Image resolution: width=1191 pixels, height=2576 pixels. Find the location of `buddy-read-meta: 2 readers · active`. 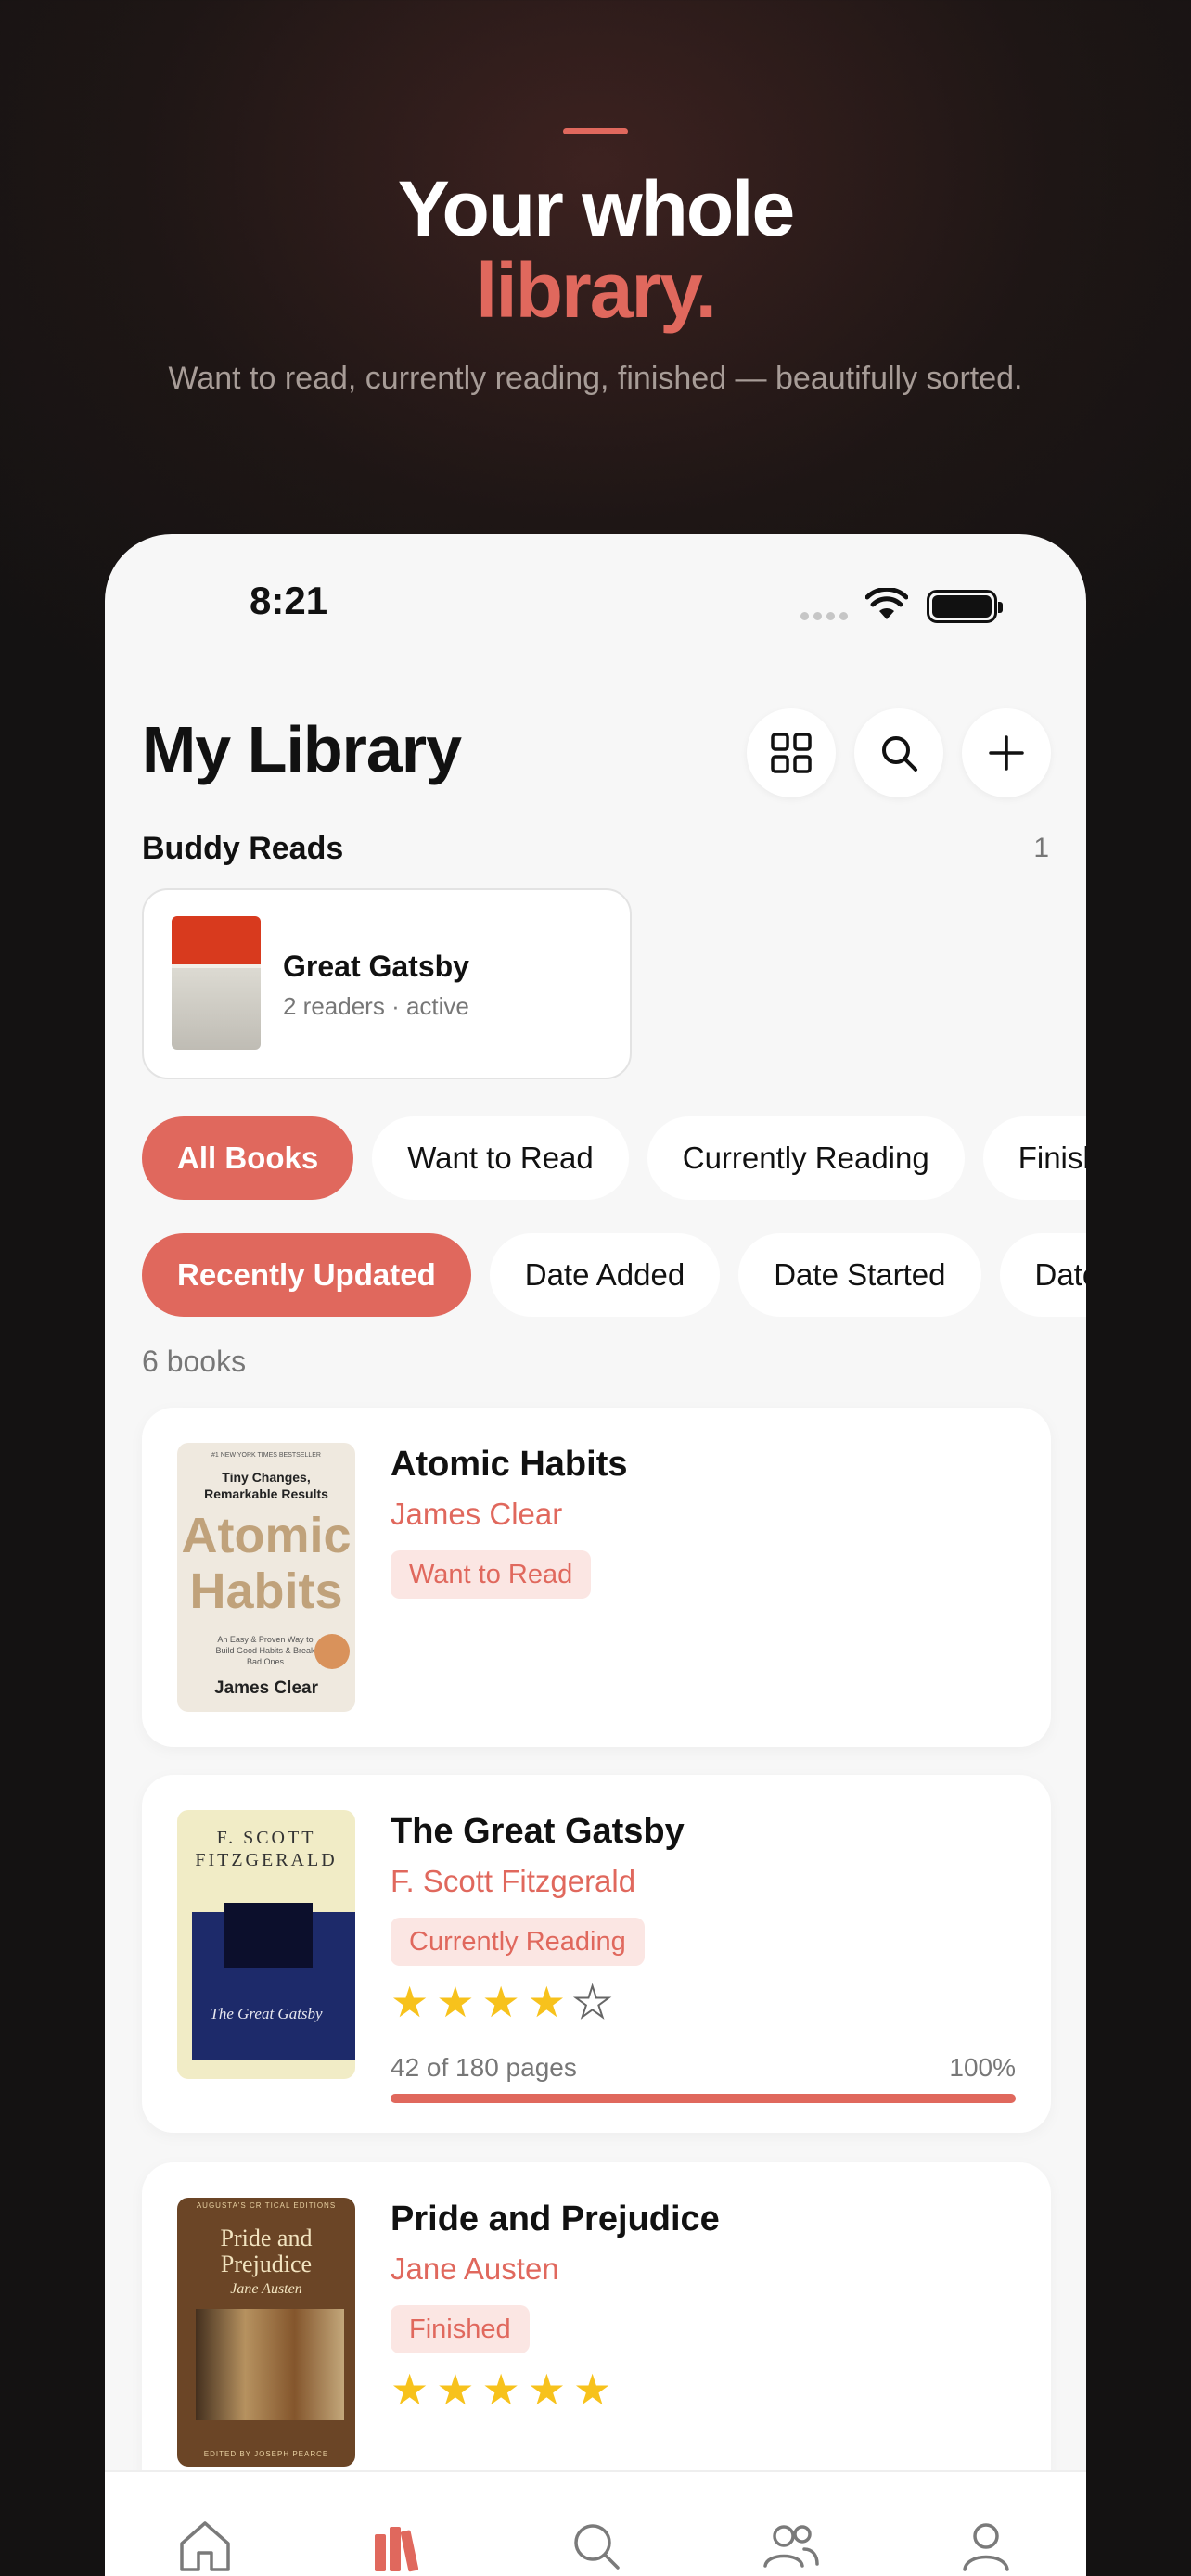

buddy-read-meta: 2 readers · active is located at coordinates (376, 1006).